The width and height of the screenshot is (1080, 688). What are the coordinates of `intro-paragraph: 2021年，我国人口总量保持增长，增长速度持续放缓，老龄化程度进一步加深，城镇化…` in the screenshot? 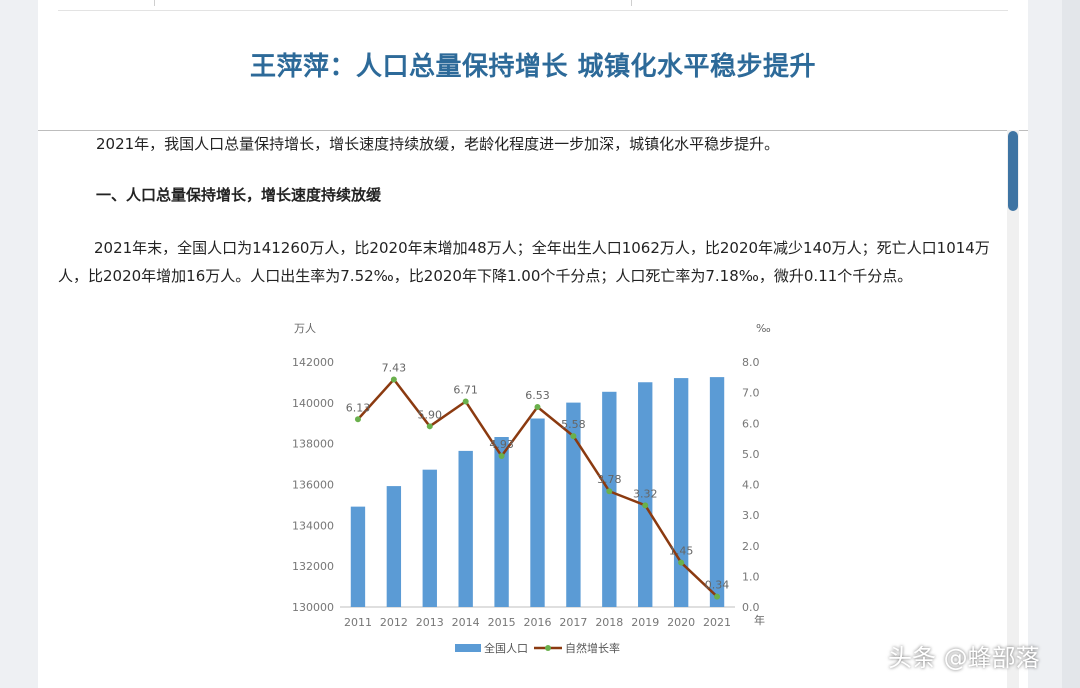 It's located at (438, 144).